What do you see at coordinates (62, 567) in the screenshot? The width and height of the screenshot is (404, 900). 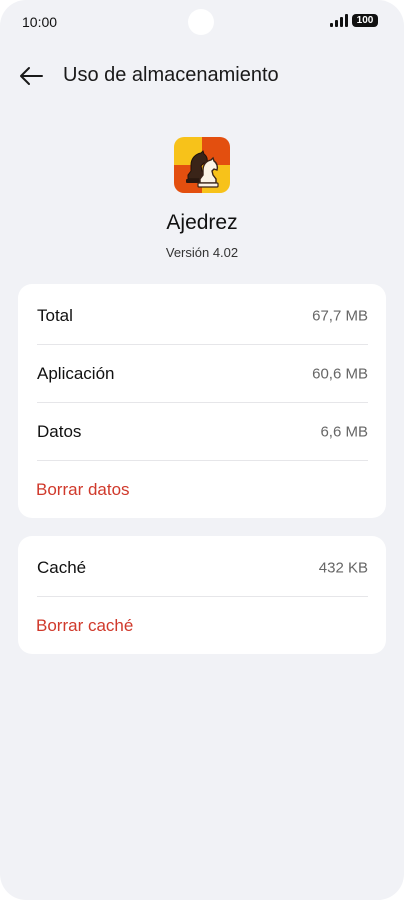 I see `cache-label: Caché` at bounding box center [62, 567].